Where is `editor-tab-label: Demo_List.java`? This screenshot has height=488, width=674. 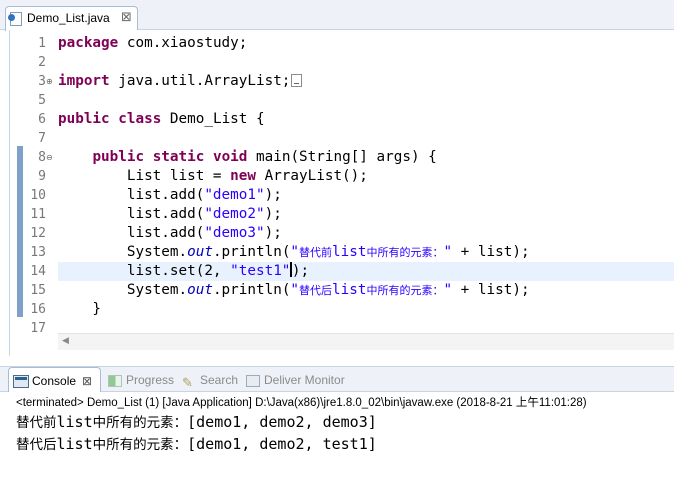 editor-tab-label: Demo_List.java is located at coordinates (68, 18).